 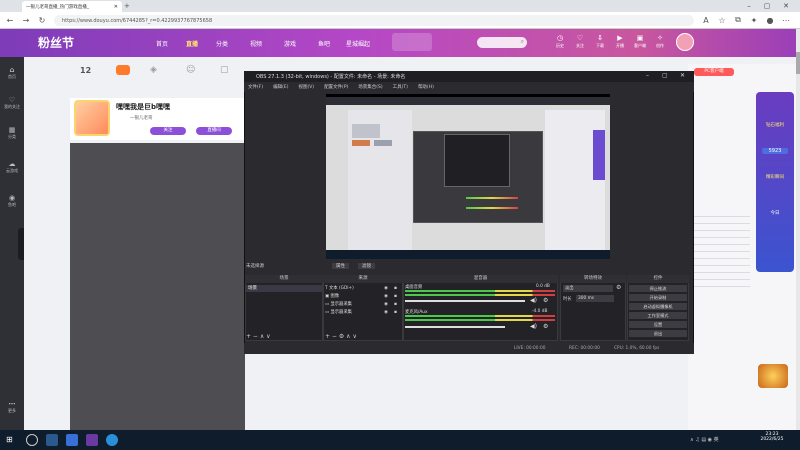 What do you see at coordinates (786, 20) in the screenshot?
I see `menu-icon: ⋯` at bounding box center [786, 20].